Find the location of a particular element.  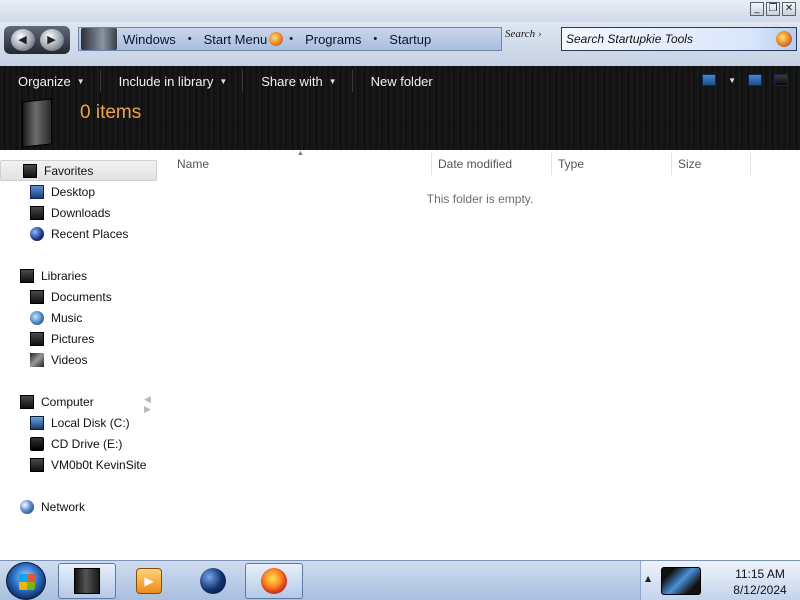

nav-libraries: Libraries is located at coordinates (43, 275).